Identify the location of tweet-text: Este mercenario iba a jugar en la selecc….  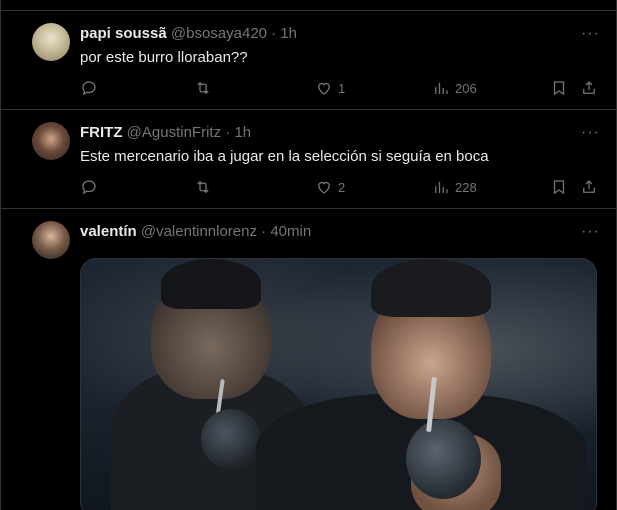
(284, 156).